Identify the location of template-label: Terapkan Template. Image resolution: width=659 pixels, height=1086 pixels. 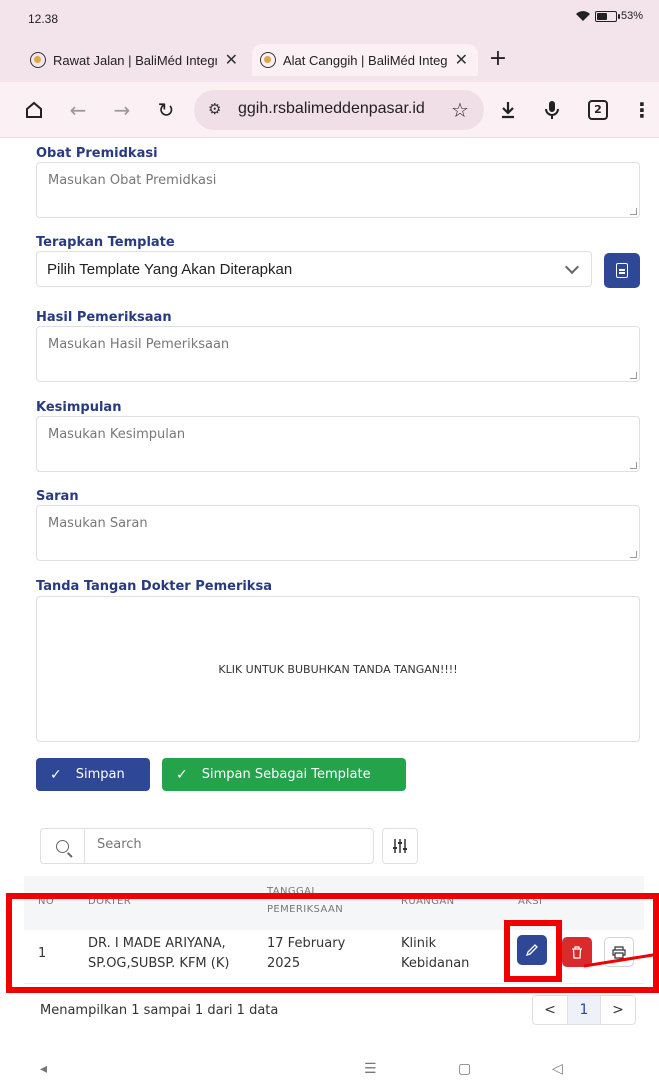
(105, 242).